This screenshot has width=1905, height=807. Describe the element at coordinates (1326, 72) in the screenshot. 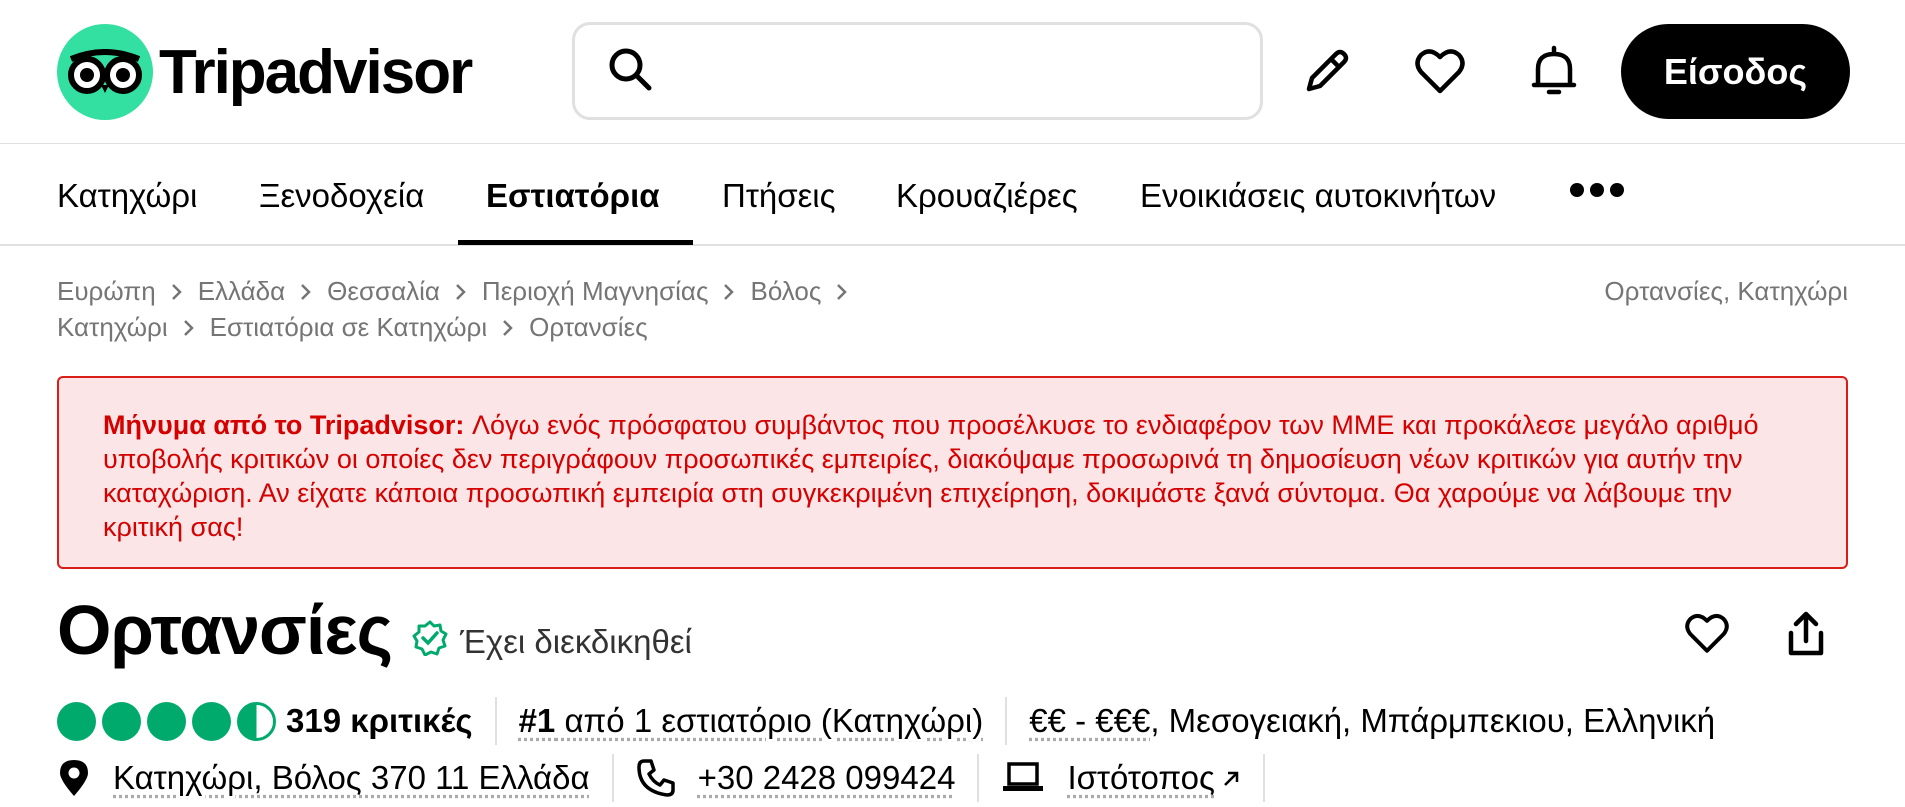

I see `pencil-icon` at that location.